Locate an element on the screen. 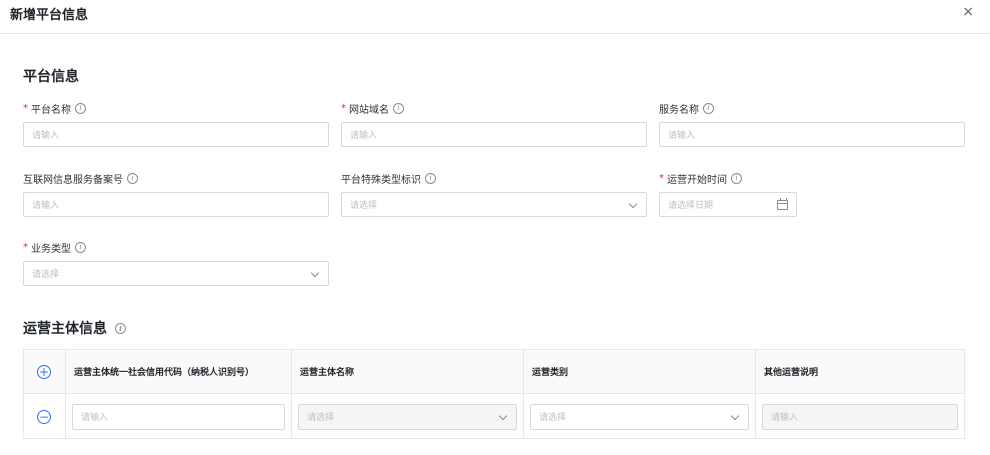 This screenshot has height=455, width=990. section-title-operator-text: 运营主体信息 is located at coordinates (65, 329).